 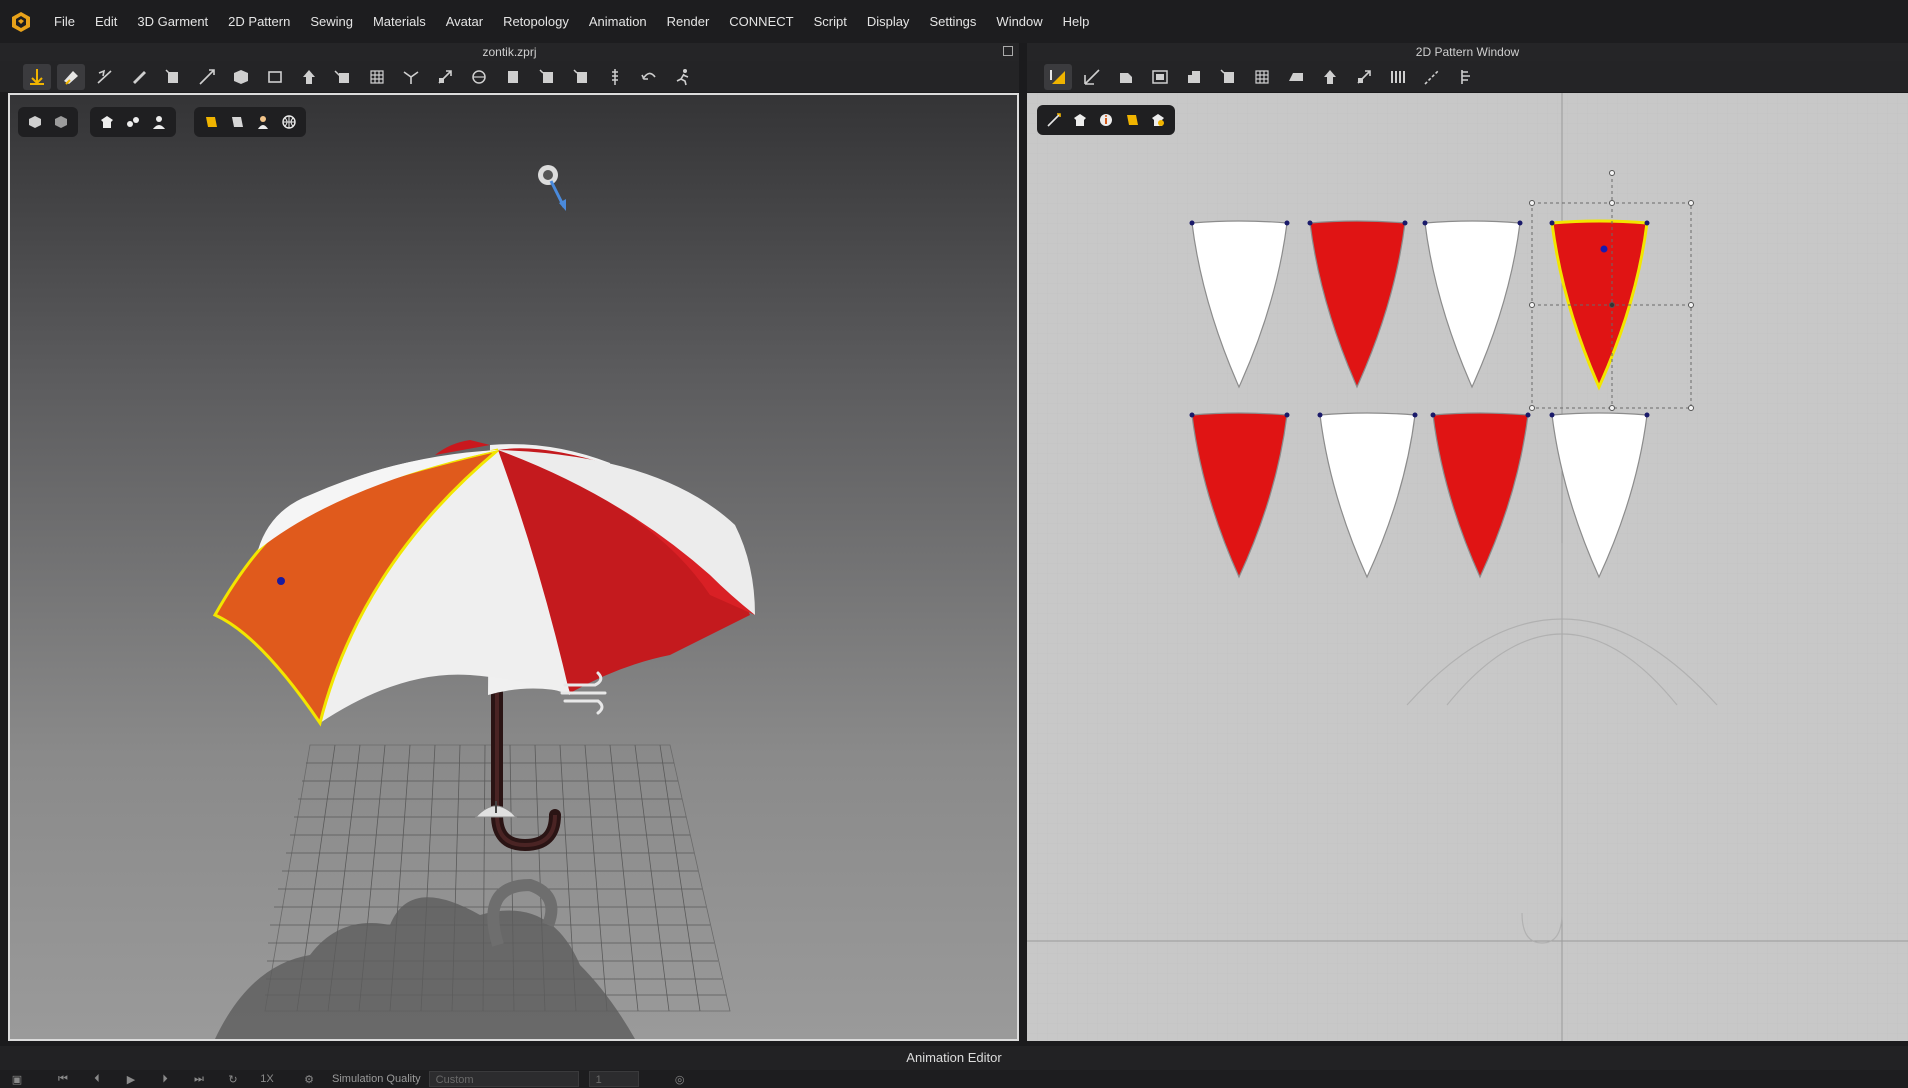 What do you see at coordinates (1158, 120) in the screenshot?
I see `pattern-avatar-icon` at bounding box center [1158, 120].